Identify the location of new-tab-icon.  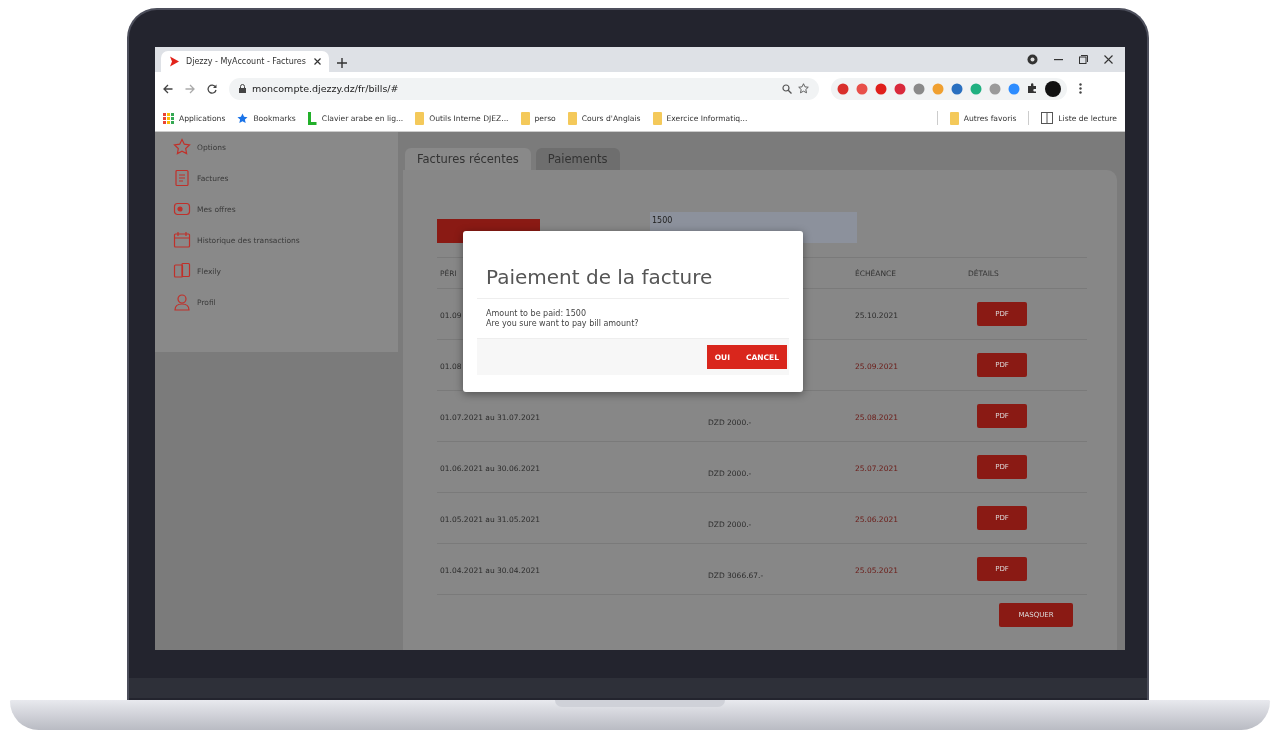
(342, 63).